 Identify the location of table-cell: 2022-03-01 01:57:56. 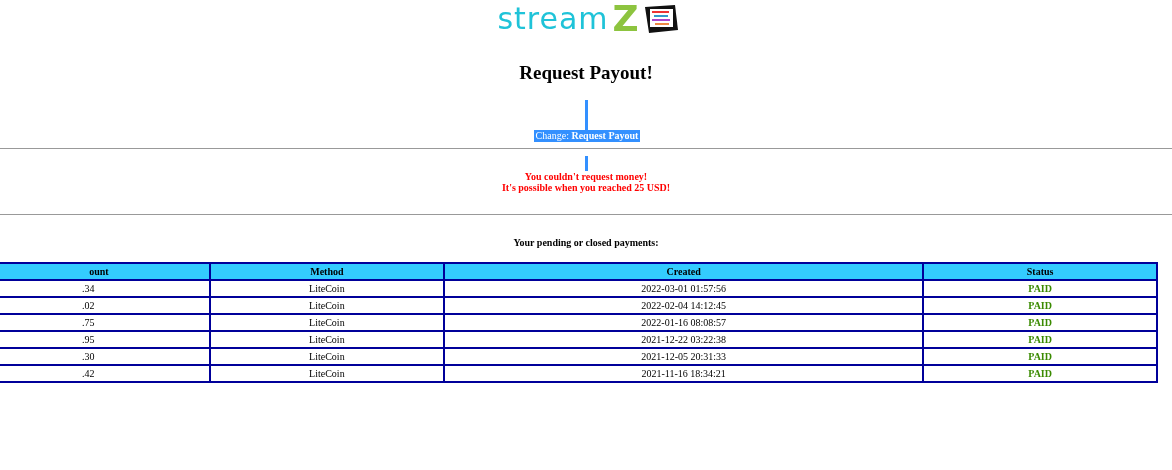
(684, 288).